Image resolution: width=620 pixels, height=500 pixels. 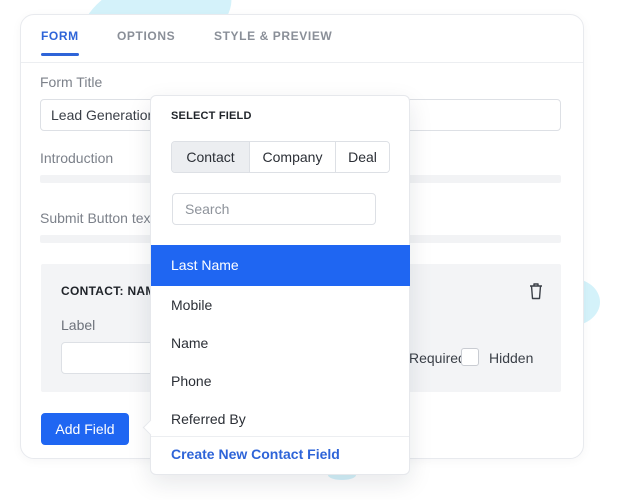 I want to click on field-box-title: CONTACT: NAME, so click(x=112, y=291).